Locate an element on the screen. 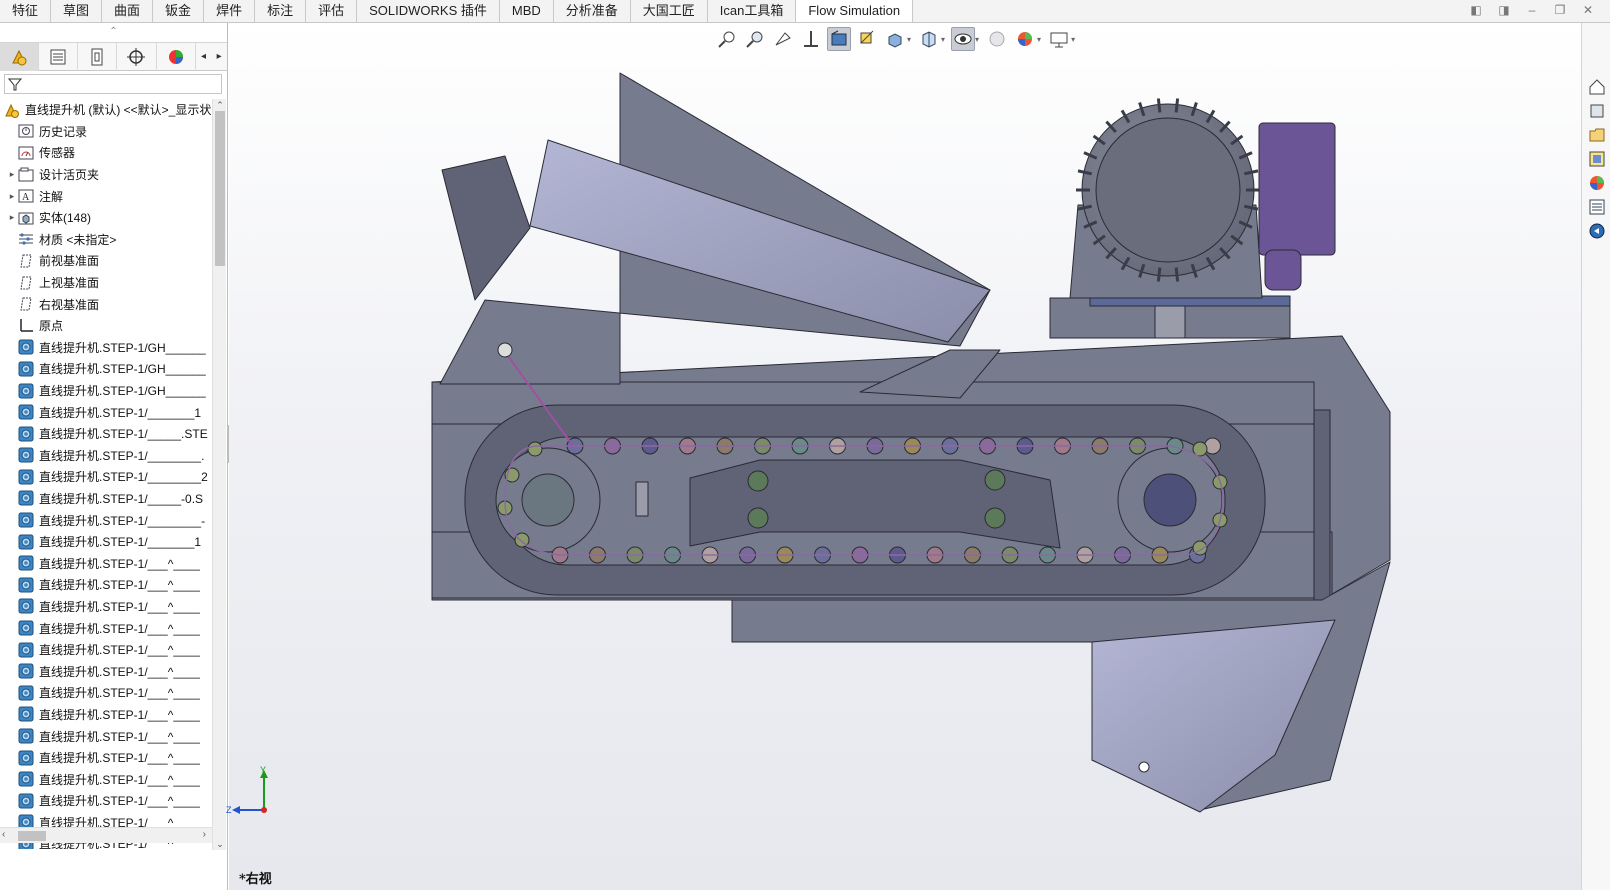 Image resolution: width=1610 pixels, height=890 pixels. apply-scene-icon is located at coordinates (997, 39).